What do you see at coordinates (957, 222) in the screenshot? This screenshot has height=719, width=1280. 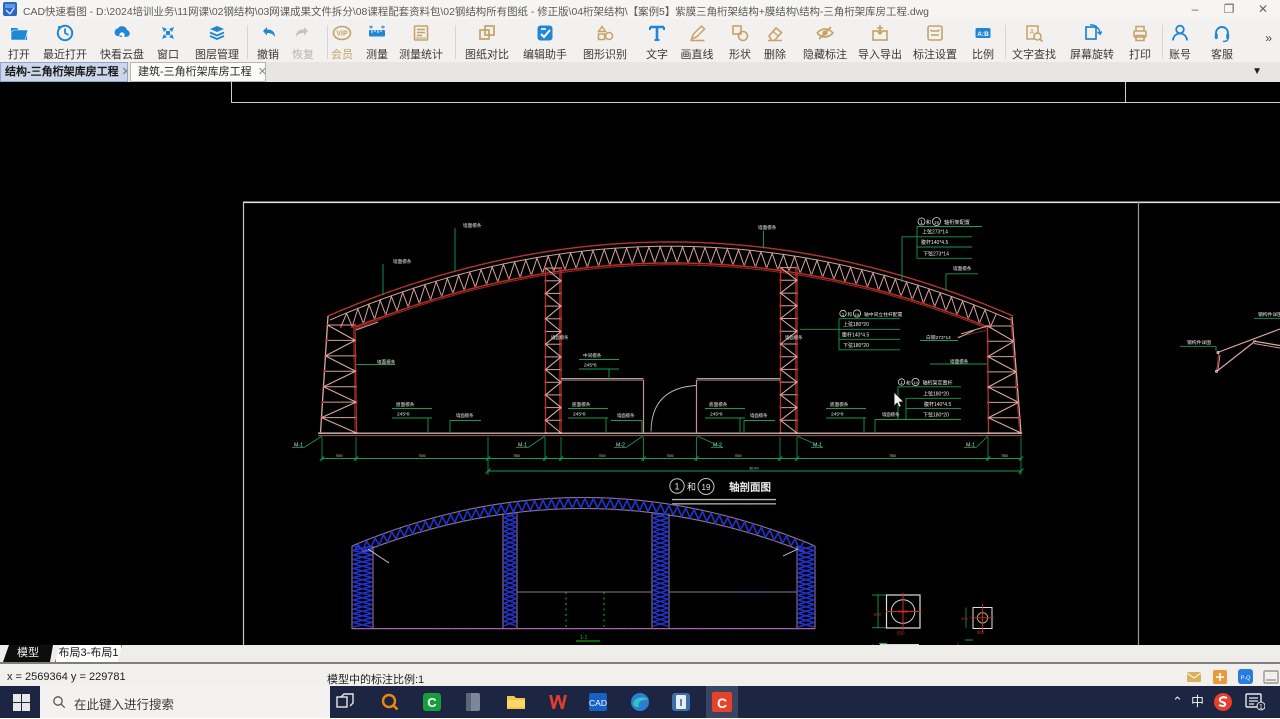 I see `svg-text: 轴桁架配置` at bounding box center [957, 222].